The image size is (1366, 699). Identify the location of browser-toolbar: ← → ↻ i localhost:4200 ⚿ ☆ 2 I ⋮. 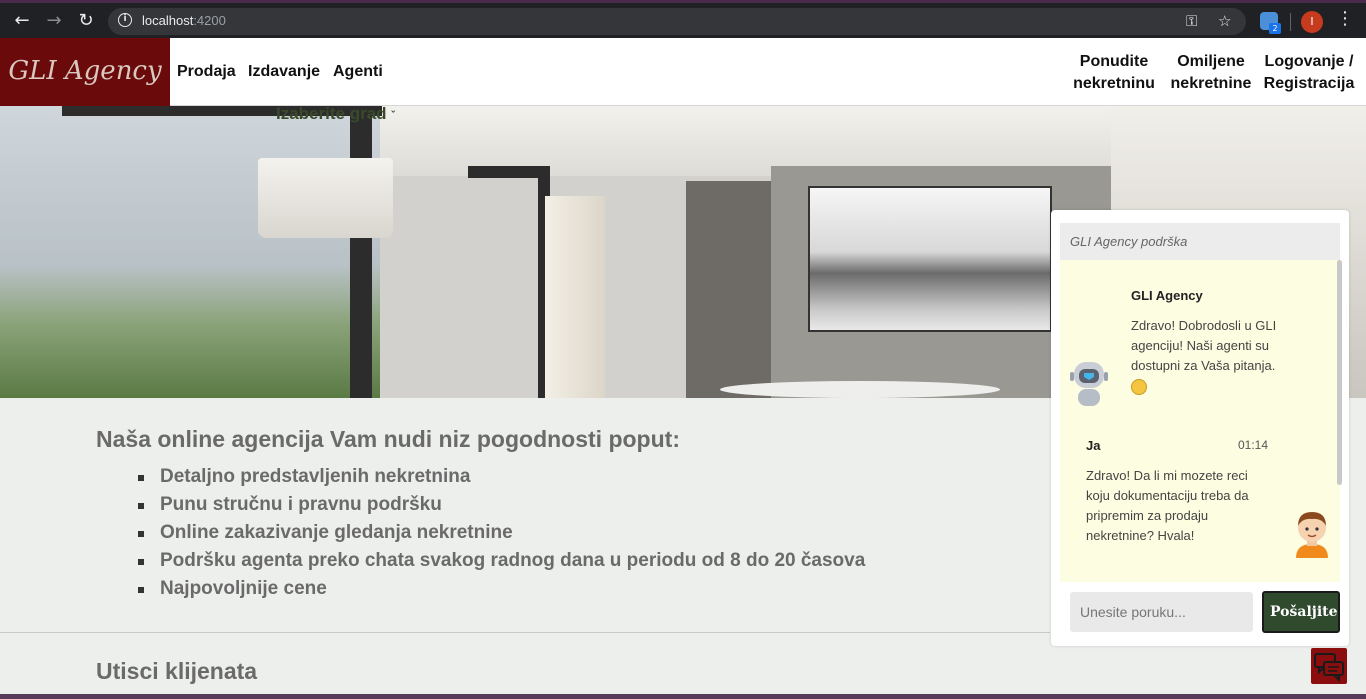
(683, 19).